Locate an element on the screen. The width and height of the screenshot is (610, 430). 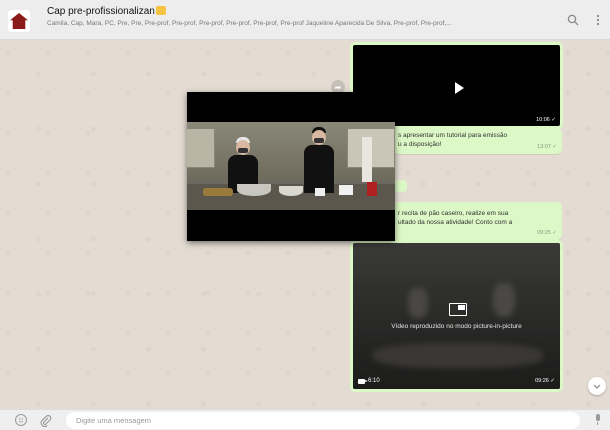
message-text: ultado da nossa atividade! Conto com a is located at coordinates (455, 222).